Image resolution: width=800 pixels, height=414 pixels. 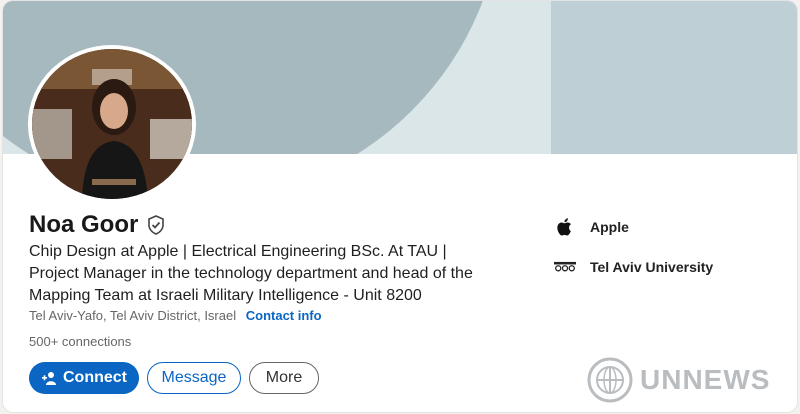 What do you see at coordinates (95, 377) in the screenshot?
I see `connect-label: Connect` at bounding box center [95, 377].